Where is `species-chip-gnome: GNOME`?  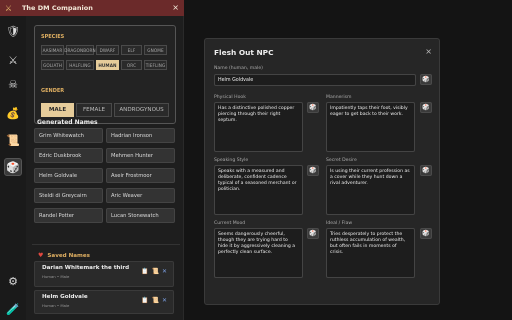
species-chip-gnome: GNOME is located at coordinates (155, 50).